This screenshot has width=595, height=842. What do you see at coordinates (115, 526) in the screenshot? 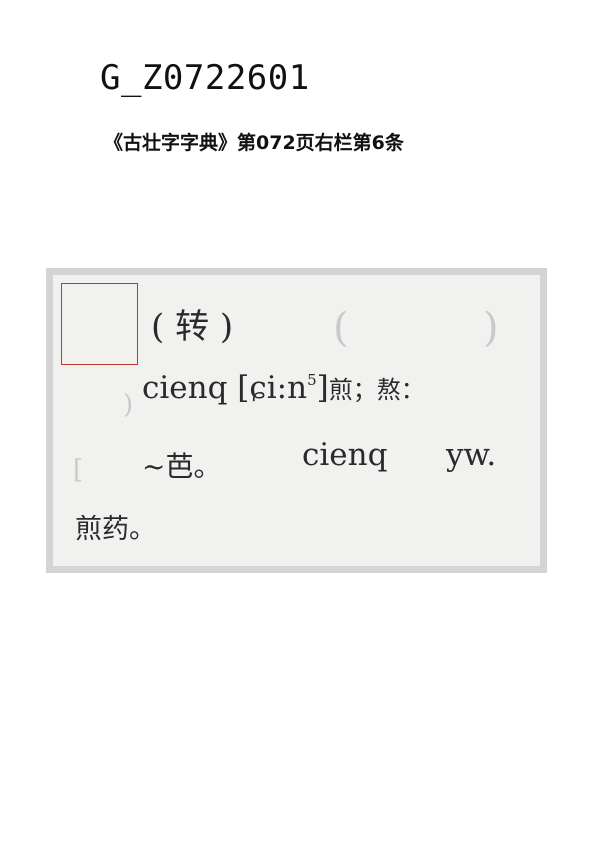
I see `example-translation: 煎药。` at bounding box center [115, 526].